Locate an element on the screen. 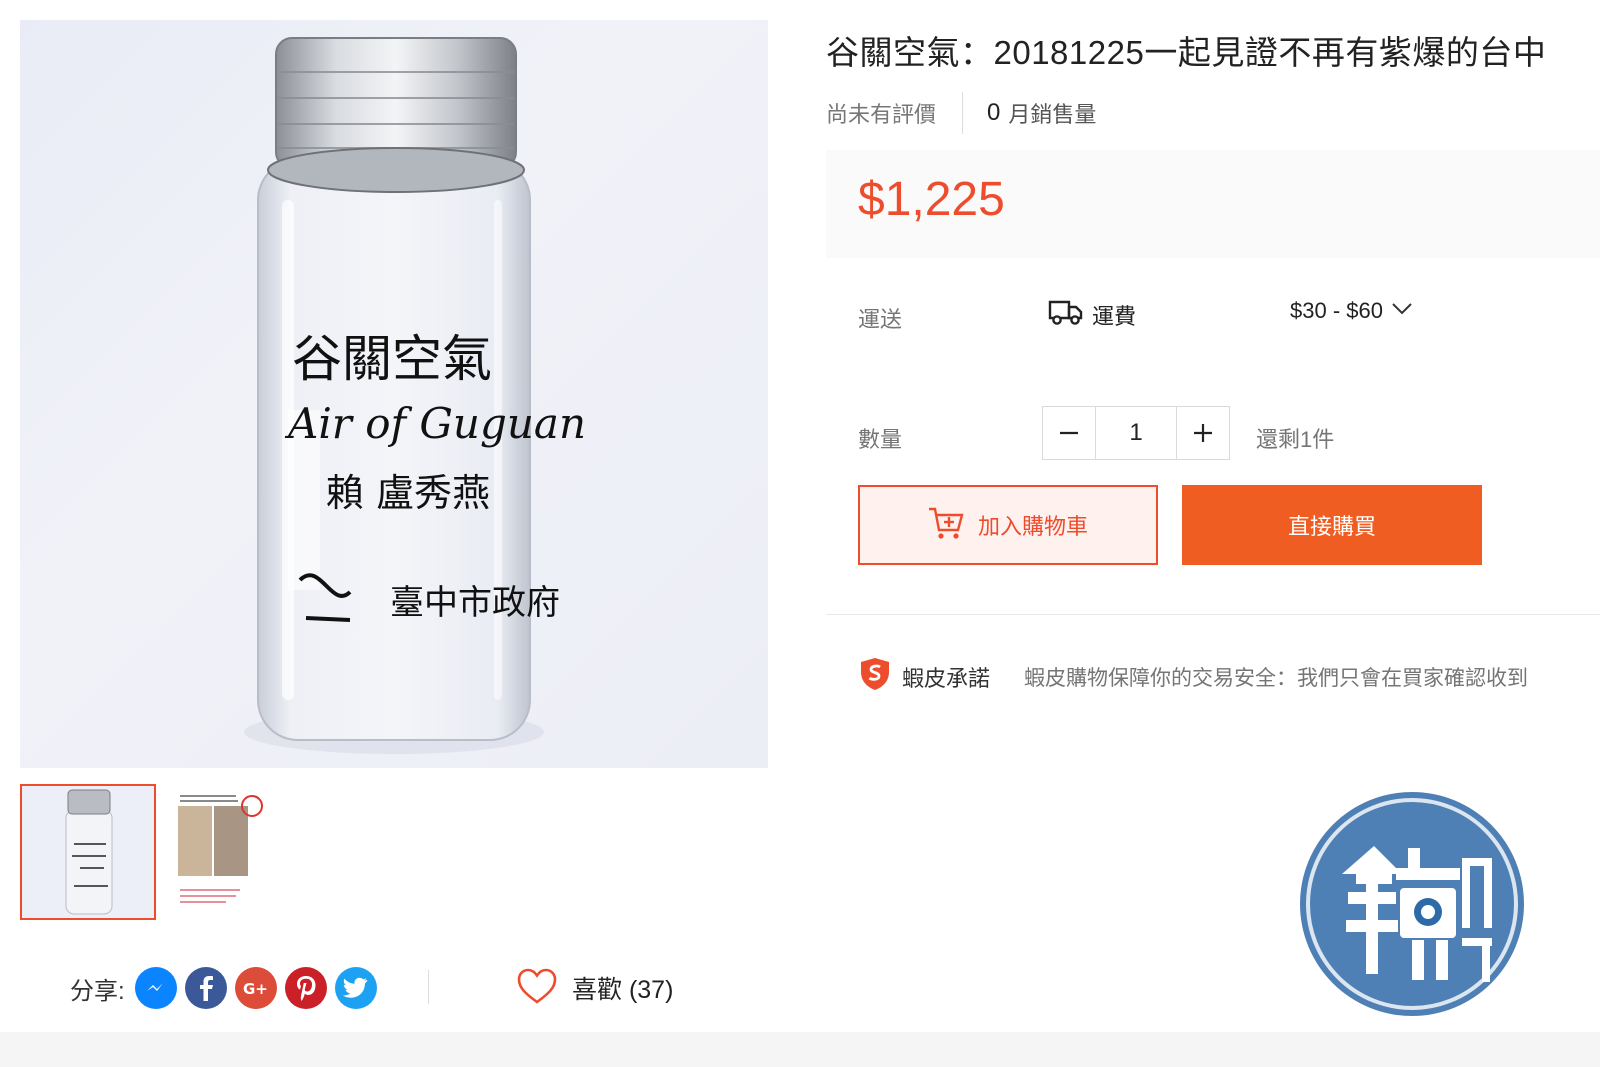 The width and height of the screenshot is (1600, 1067). plus-icon is located at coordinates (1203, 433).